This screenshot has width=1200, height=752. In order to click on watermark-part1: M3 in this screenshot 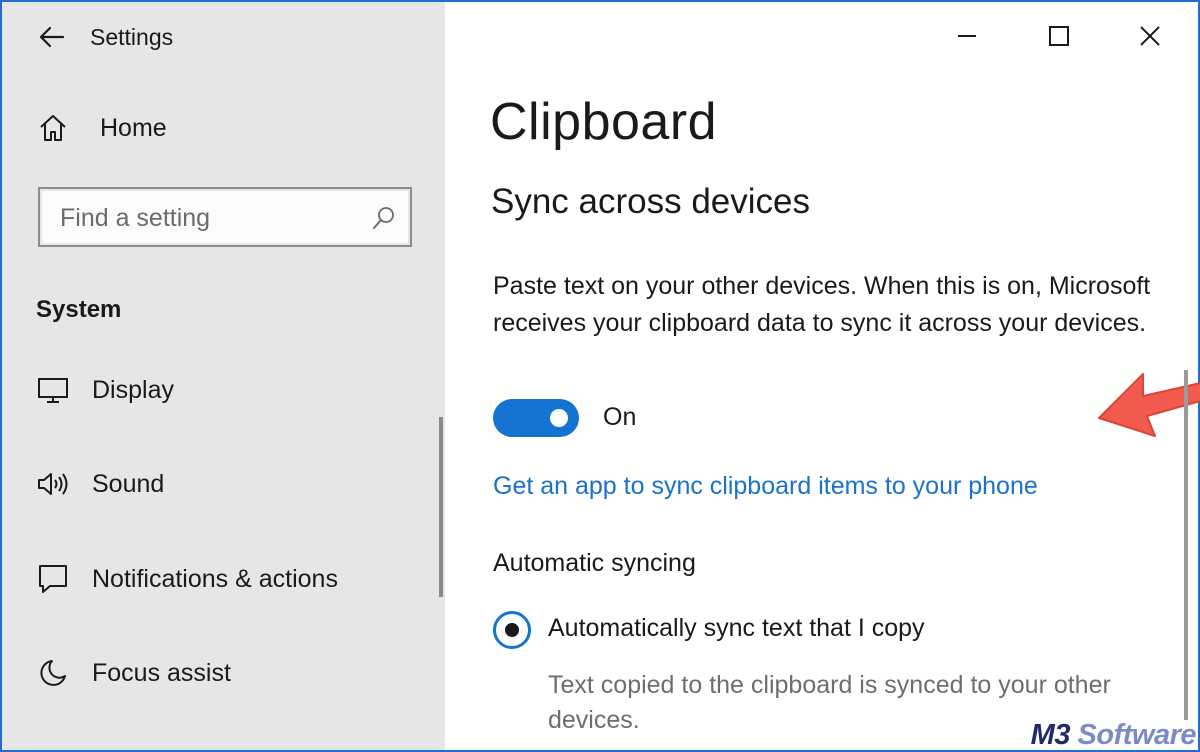, I will do `click(1050, 735)`.